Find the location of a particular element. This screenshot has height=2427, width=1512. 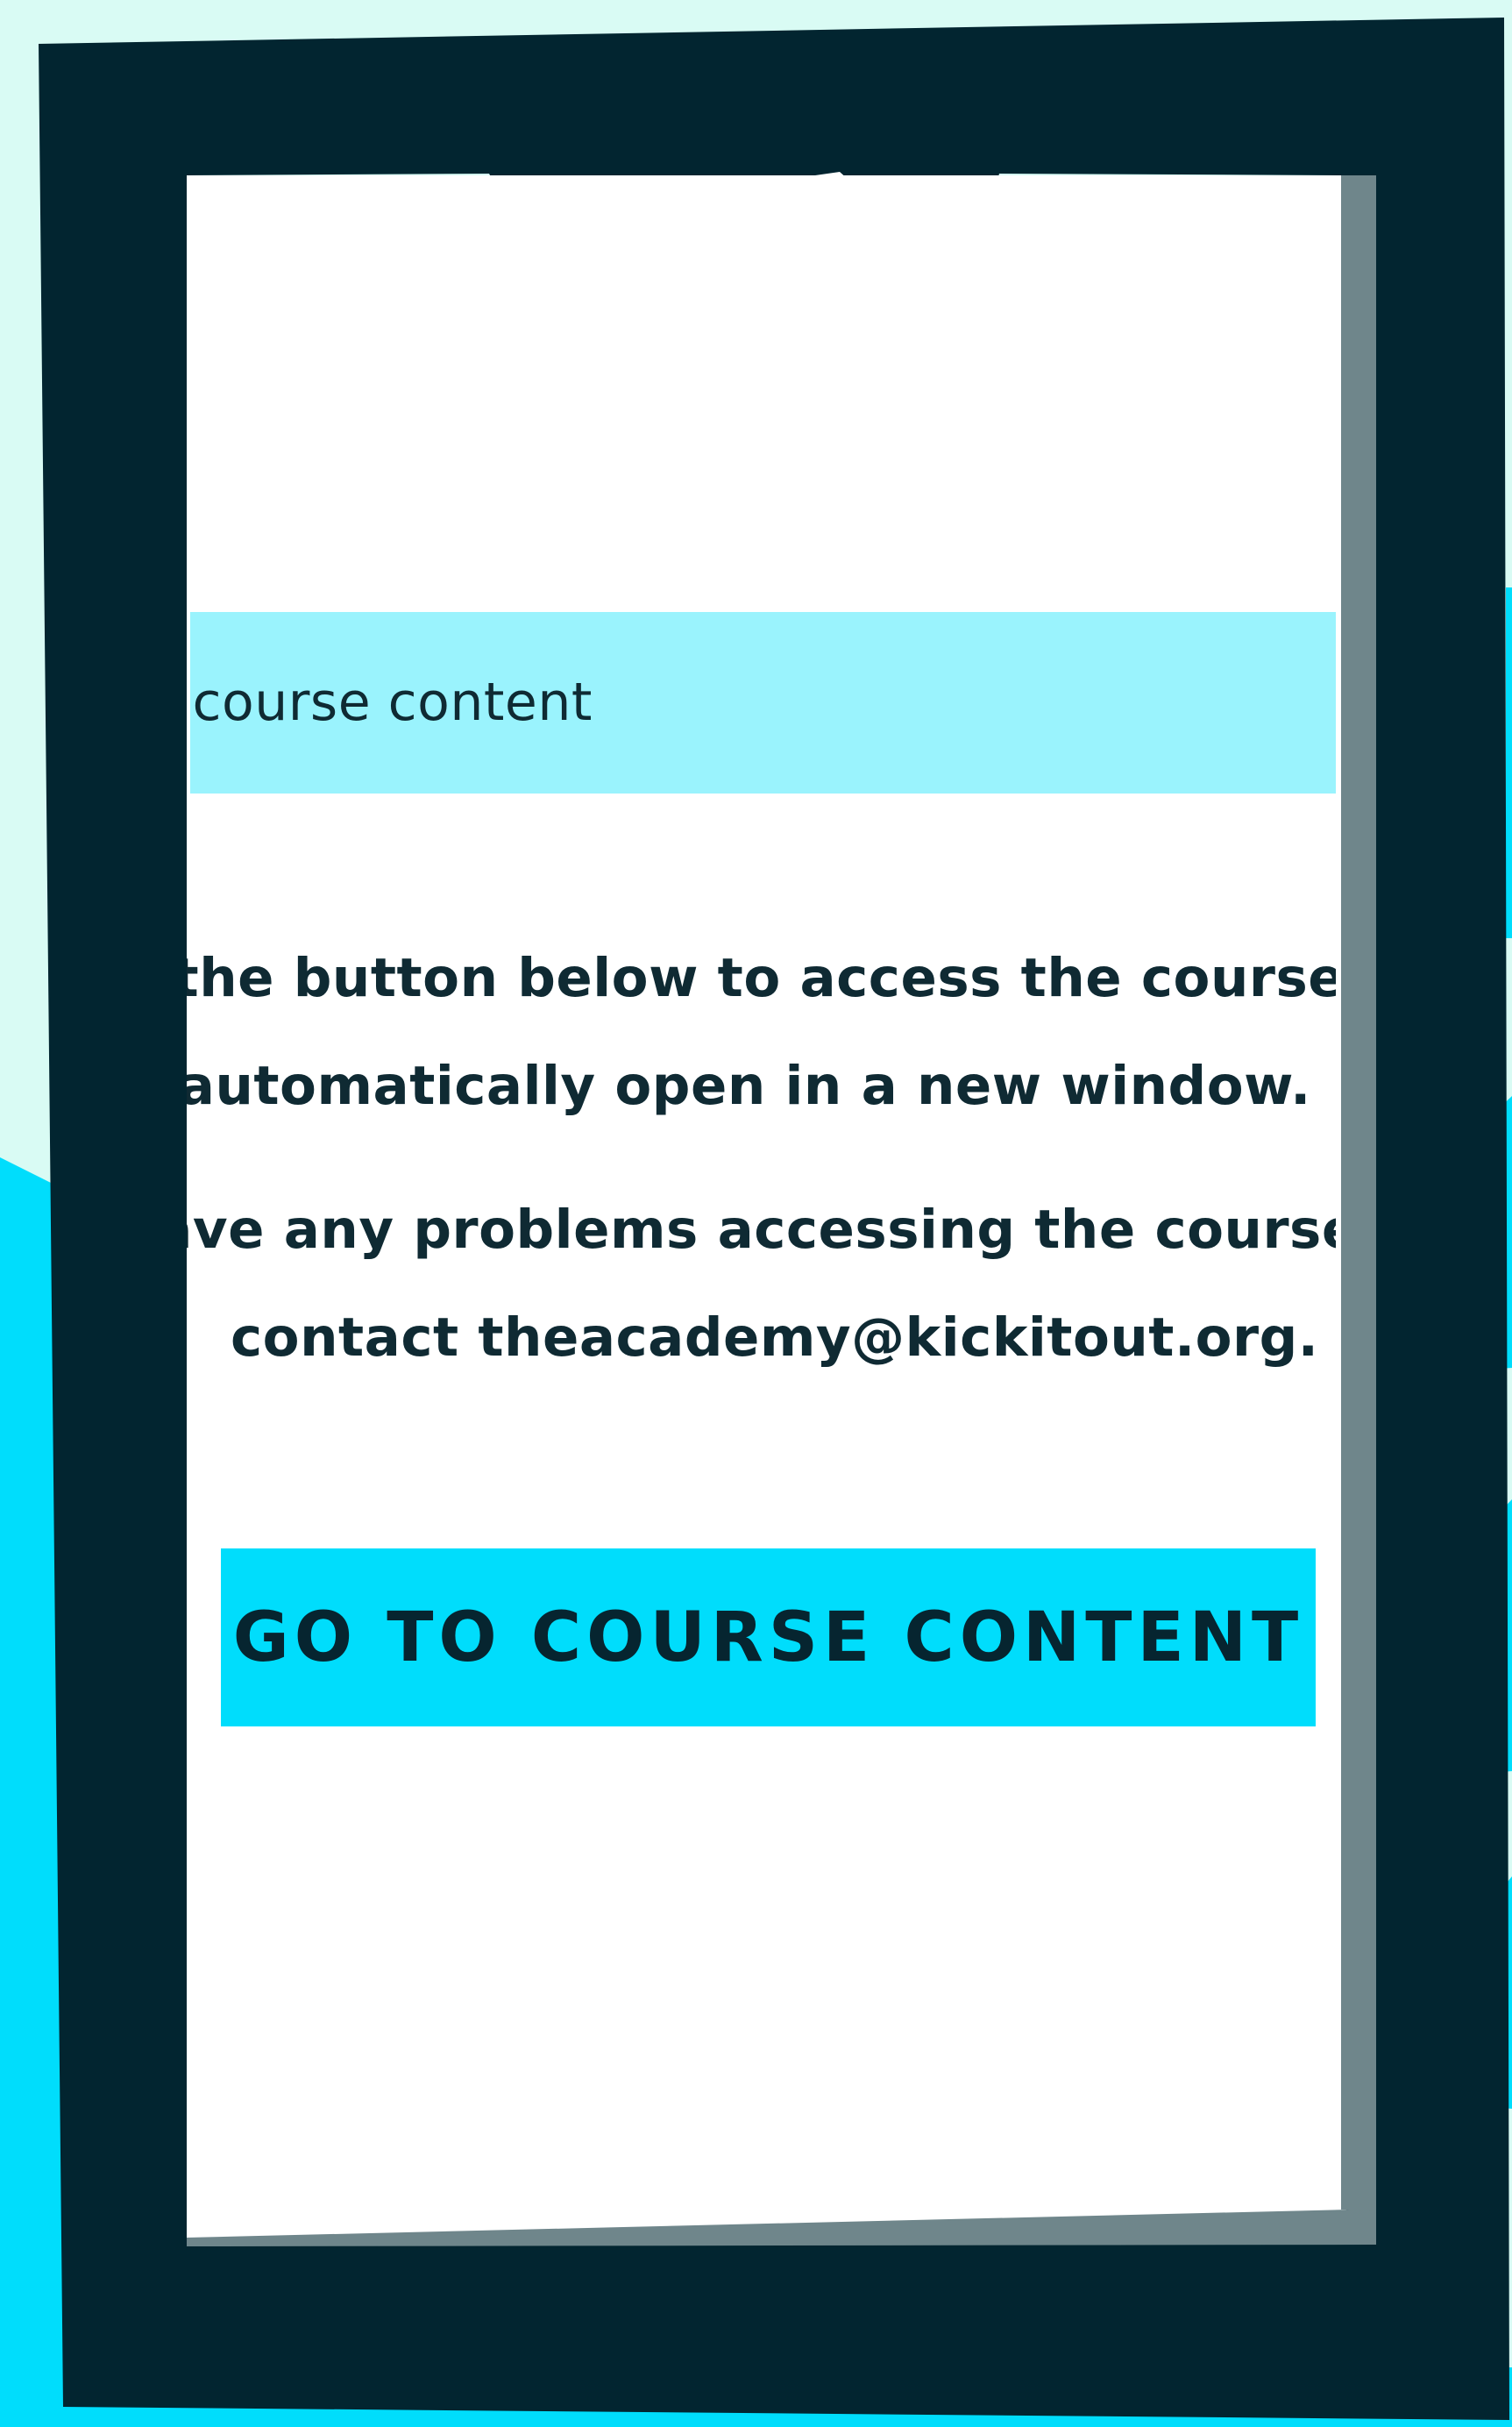

banner: the course content is located at coordinates (763, 703).